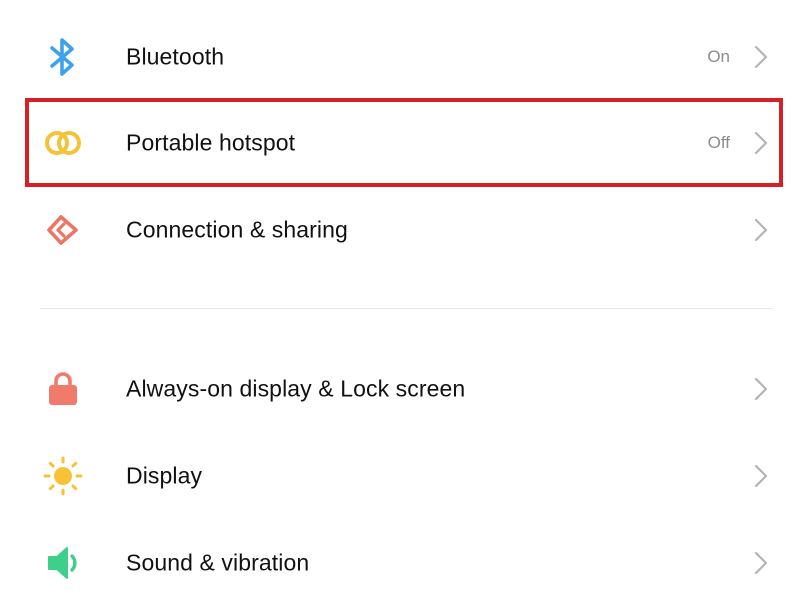 The height and width of the screenshot is (600, 800). Describe the element at coordinates (406, 308) in the screenshot. I see `section-divider` at that location.